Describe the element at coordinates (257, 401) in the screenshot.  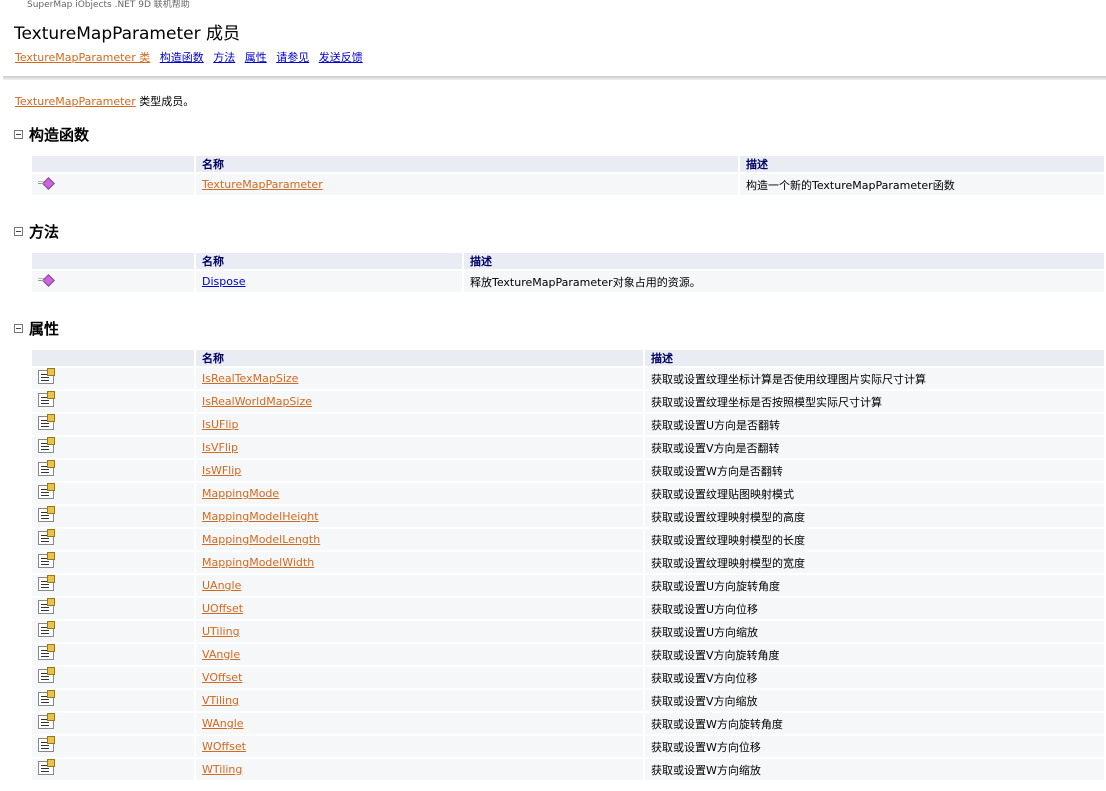
I see `member-link: IsRealWorldMapSize` at that location.